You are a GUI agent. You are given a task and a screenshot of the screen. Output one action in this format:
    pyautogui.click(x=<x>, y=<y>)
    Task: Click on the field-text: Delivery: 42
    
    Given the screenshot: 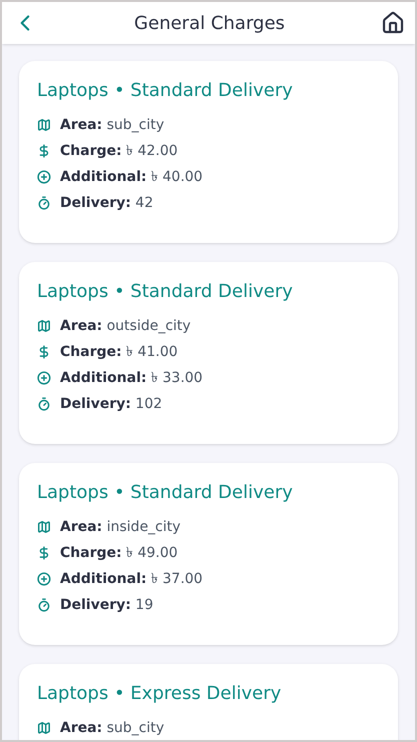 What is the action you would take?
    pyautogui.click(x=107, y=203)
    